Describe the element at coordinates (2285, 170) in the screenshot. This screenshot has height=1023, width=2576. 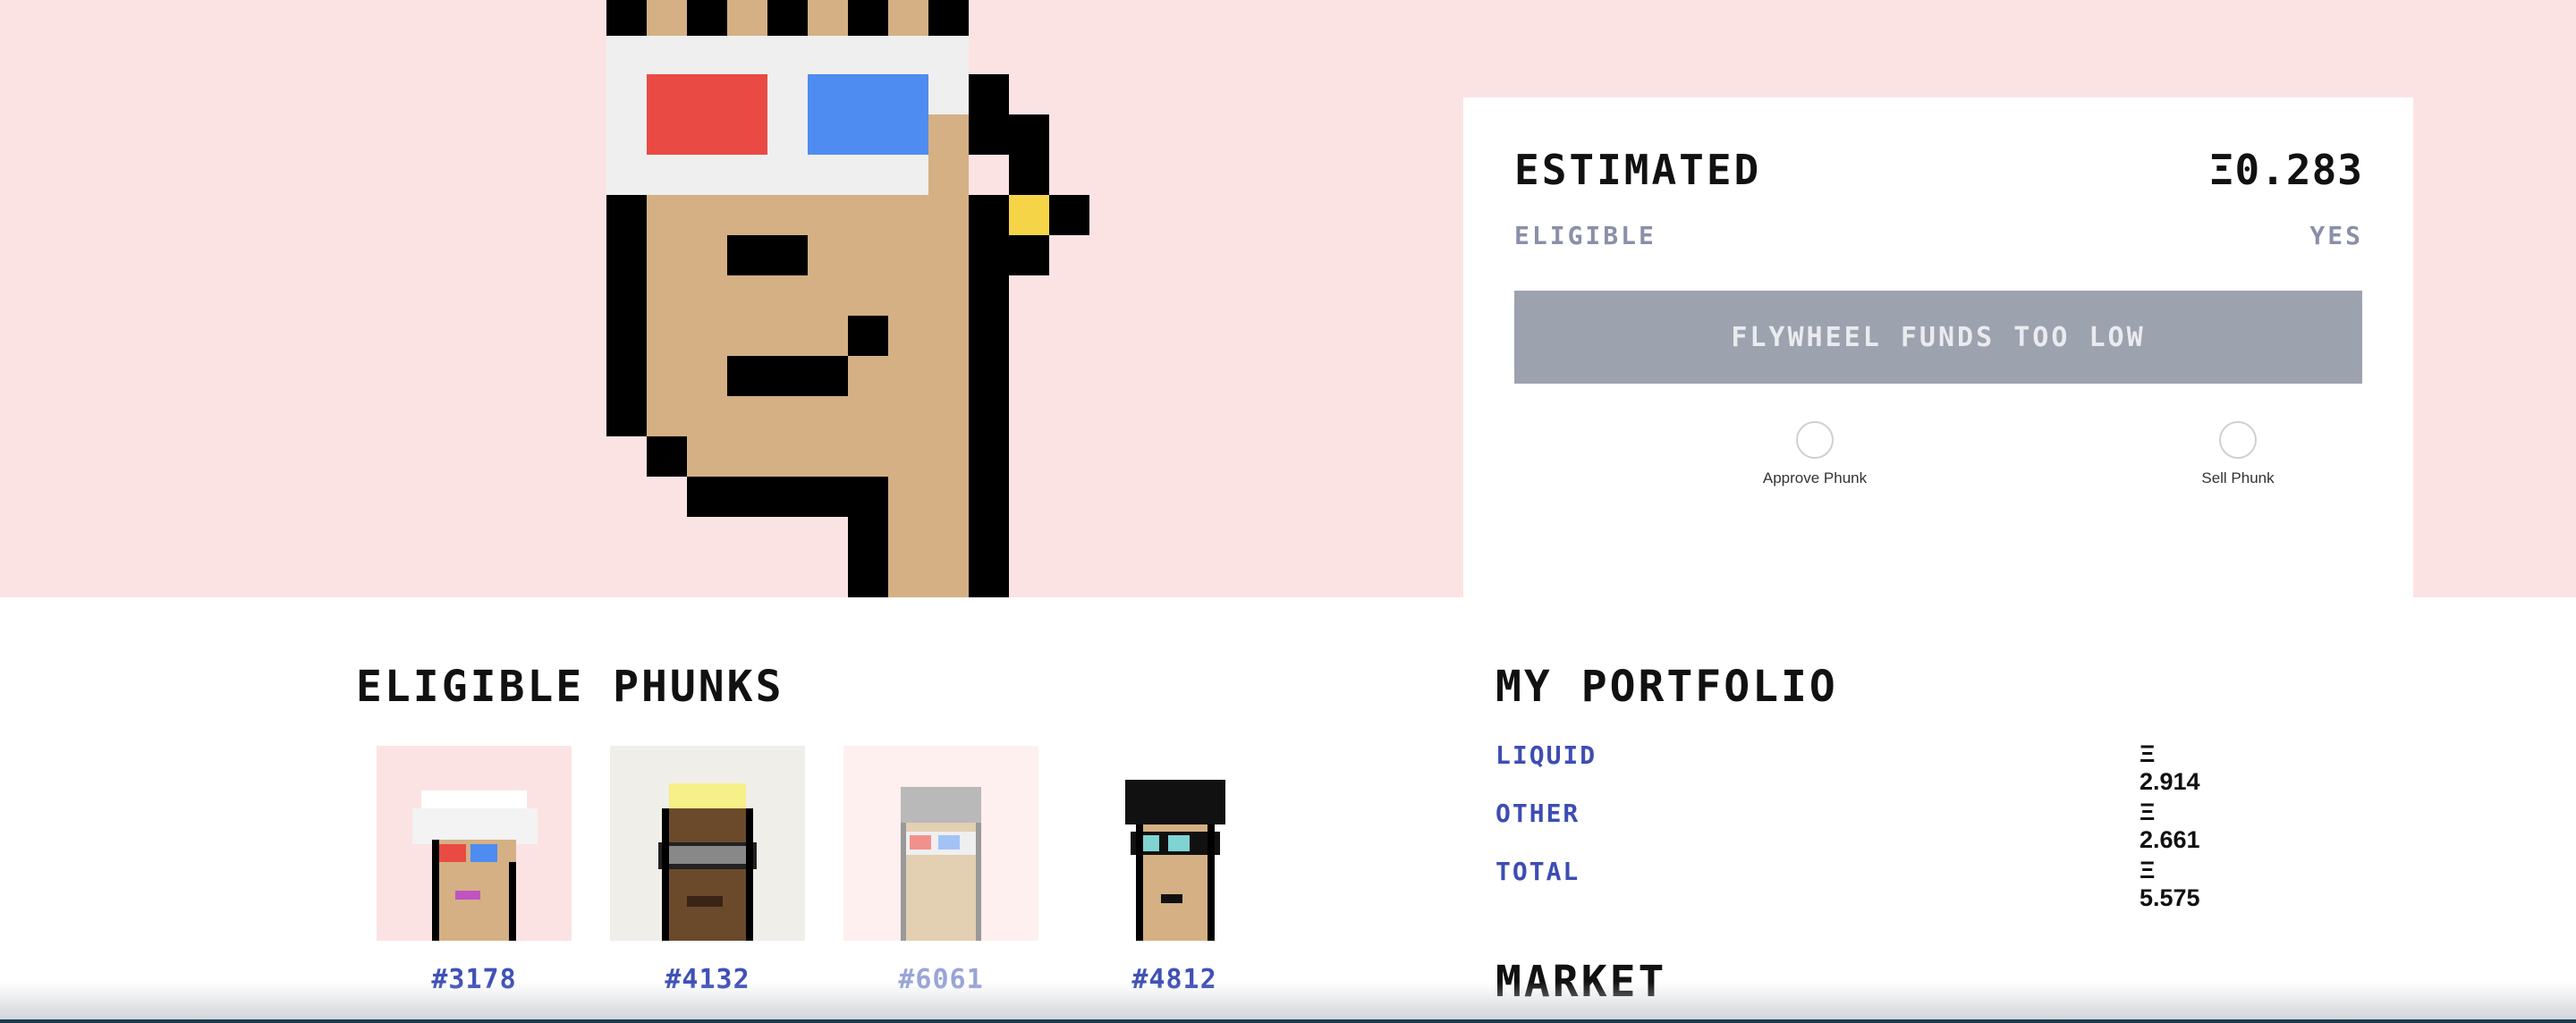
I see `estimated-value: Ξ0.283` at that location.